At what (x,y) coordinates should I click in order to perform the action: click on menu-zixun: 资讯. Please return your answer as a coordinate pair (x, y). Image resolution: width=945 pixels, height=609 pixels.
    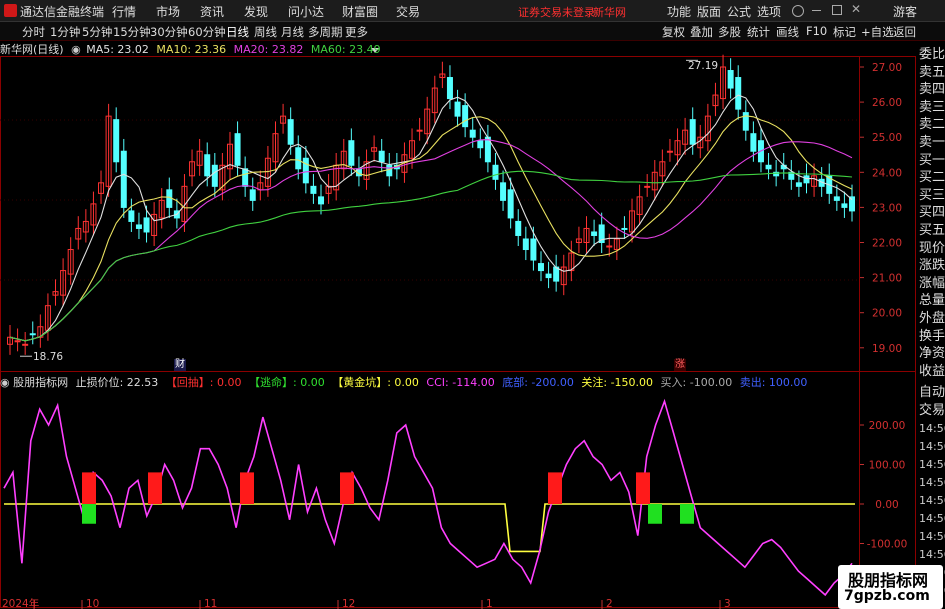
    Looking at the image, I should click on (212, 11).